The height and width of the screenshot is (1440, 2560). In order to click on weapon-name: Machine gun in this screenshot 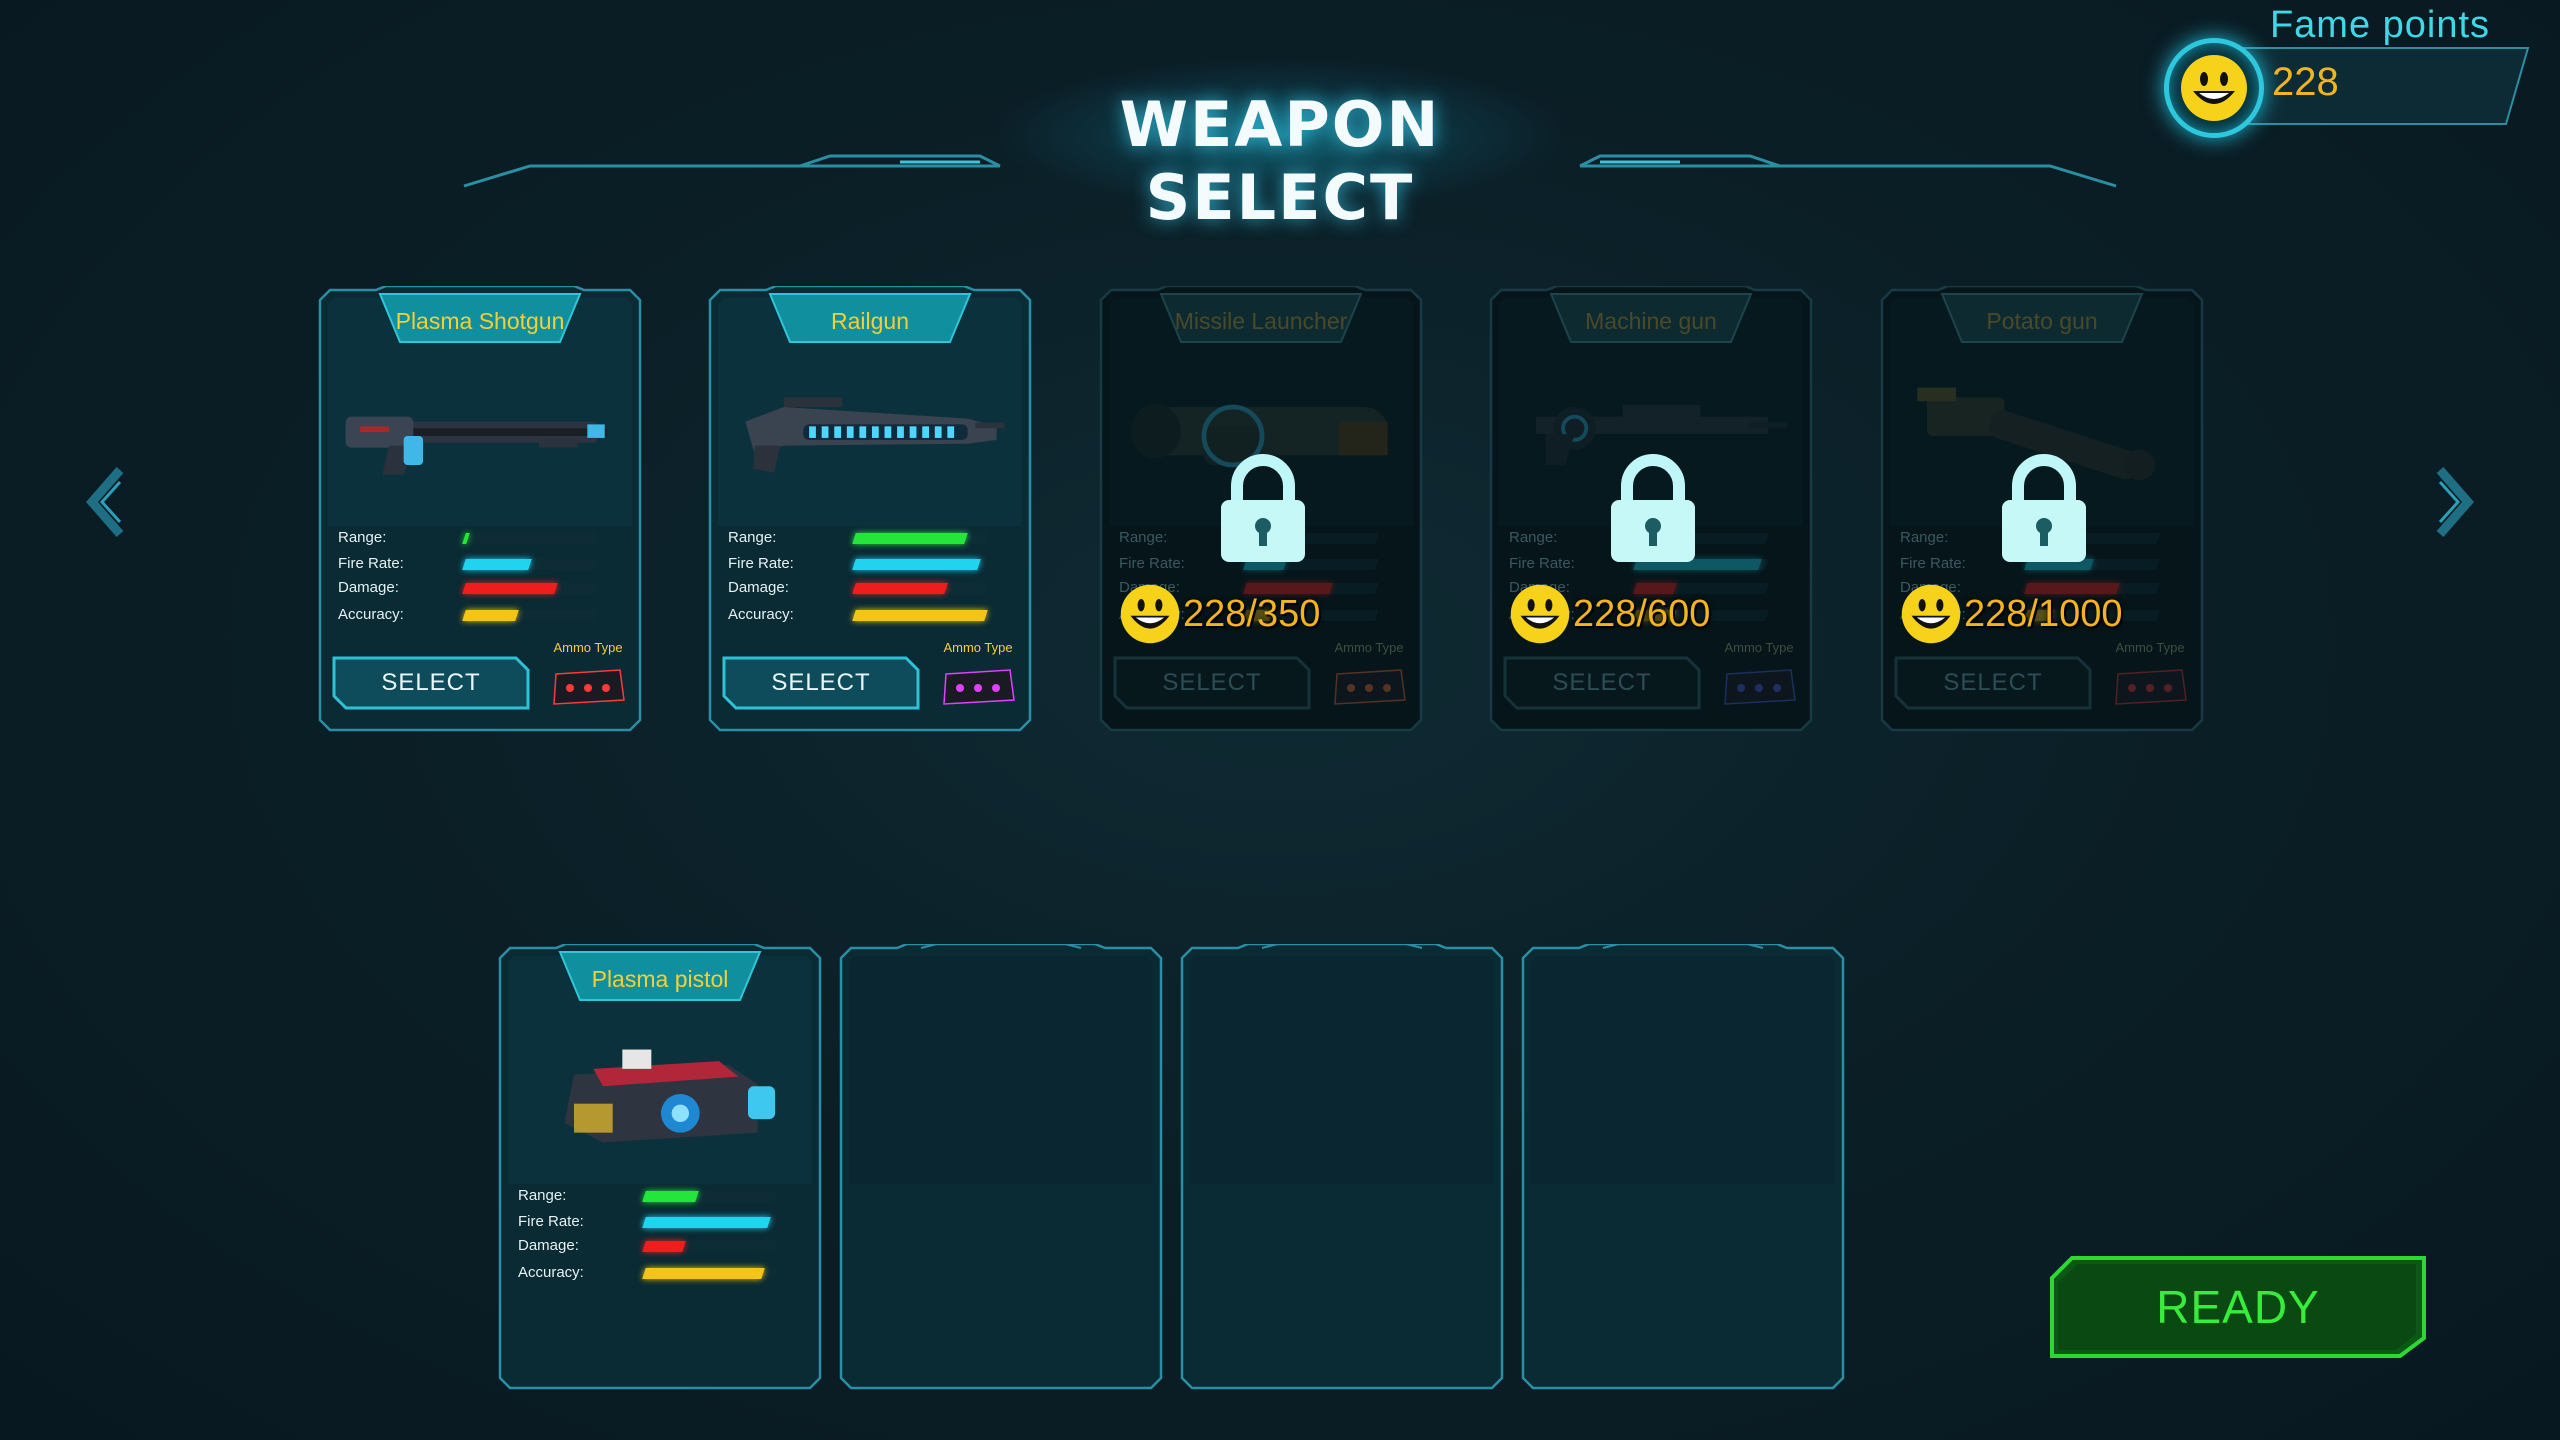, I will do `click(1651, 321)`.